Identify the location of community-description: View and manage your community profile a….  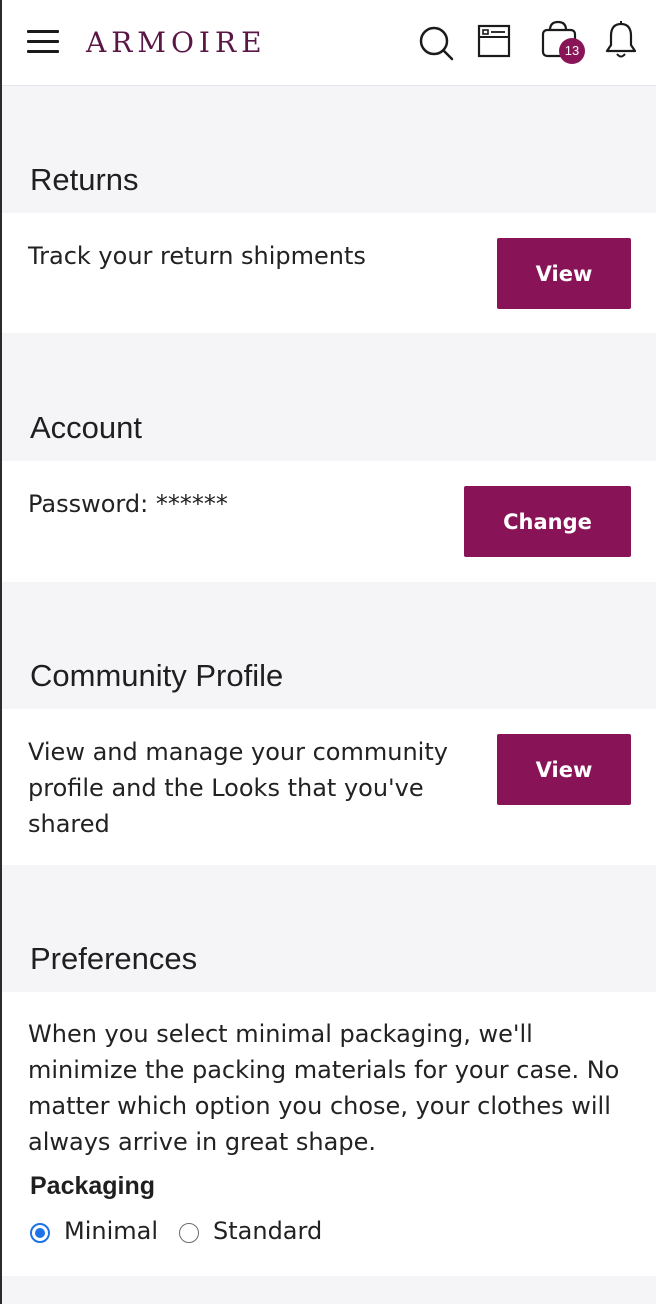
(238, 788).